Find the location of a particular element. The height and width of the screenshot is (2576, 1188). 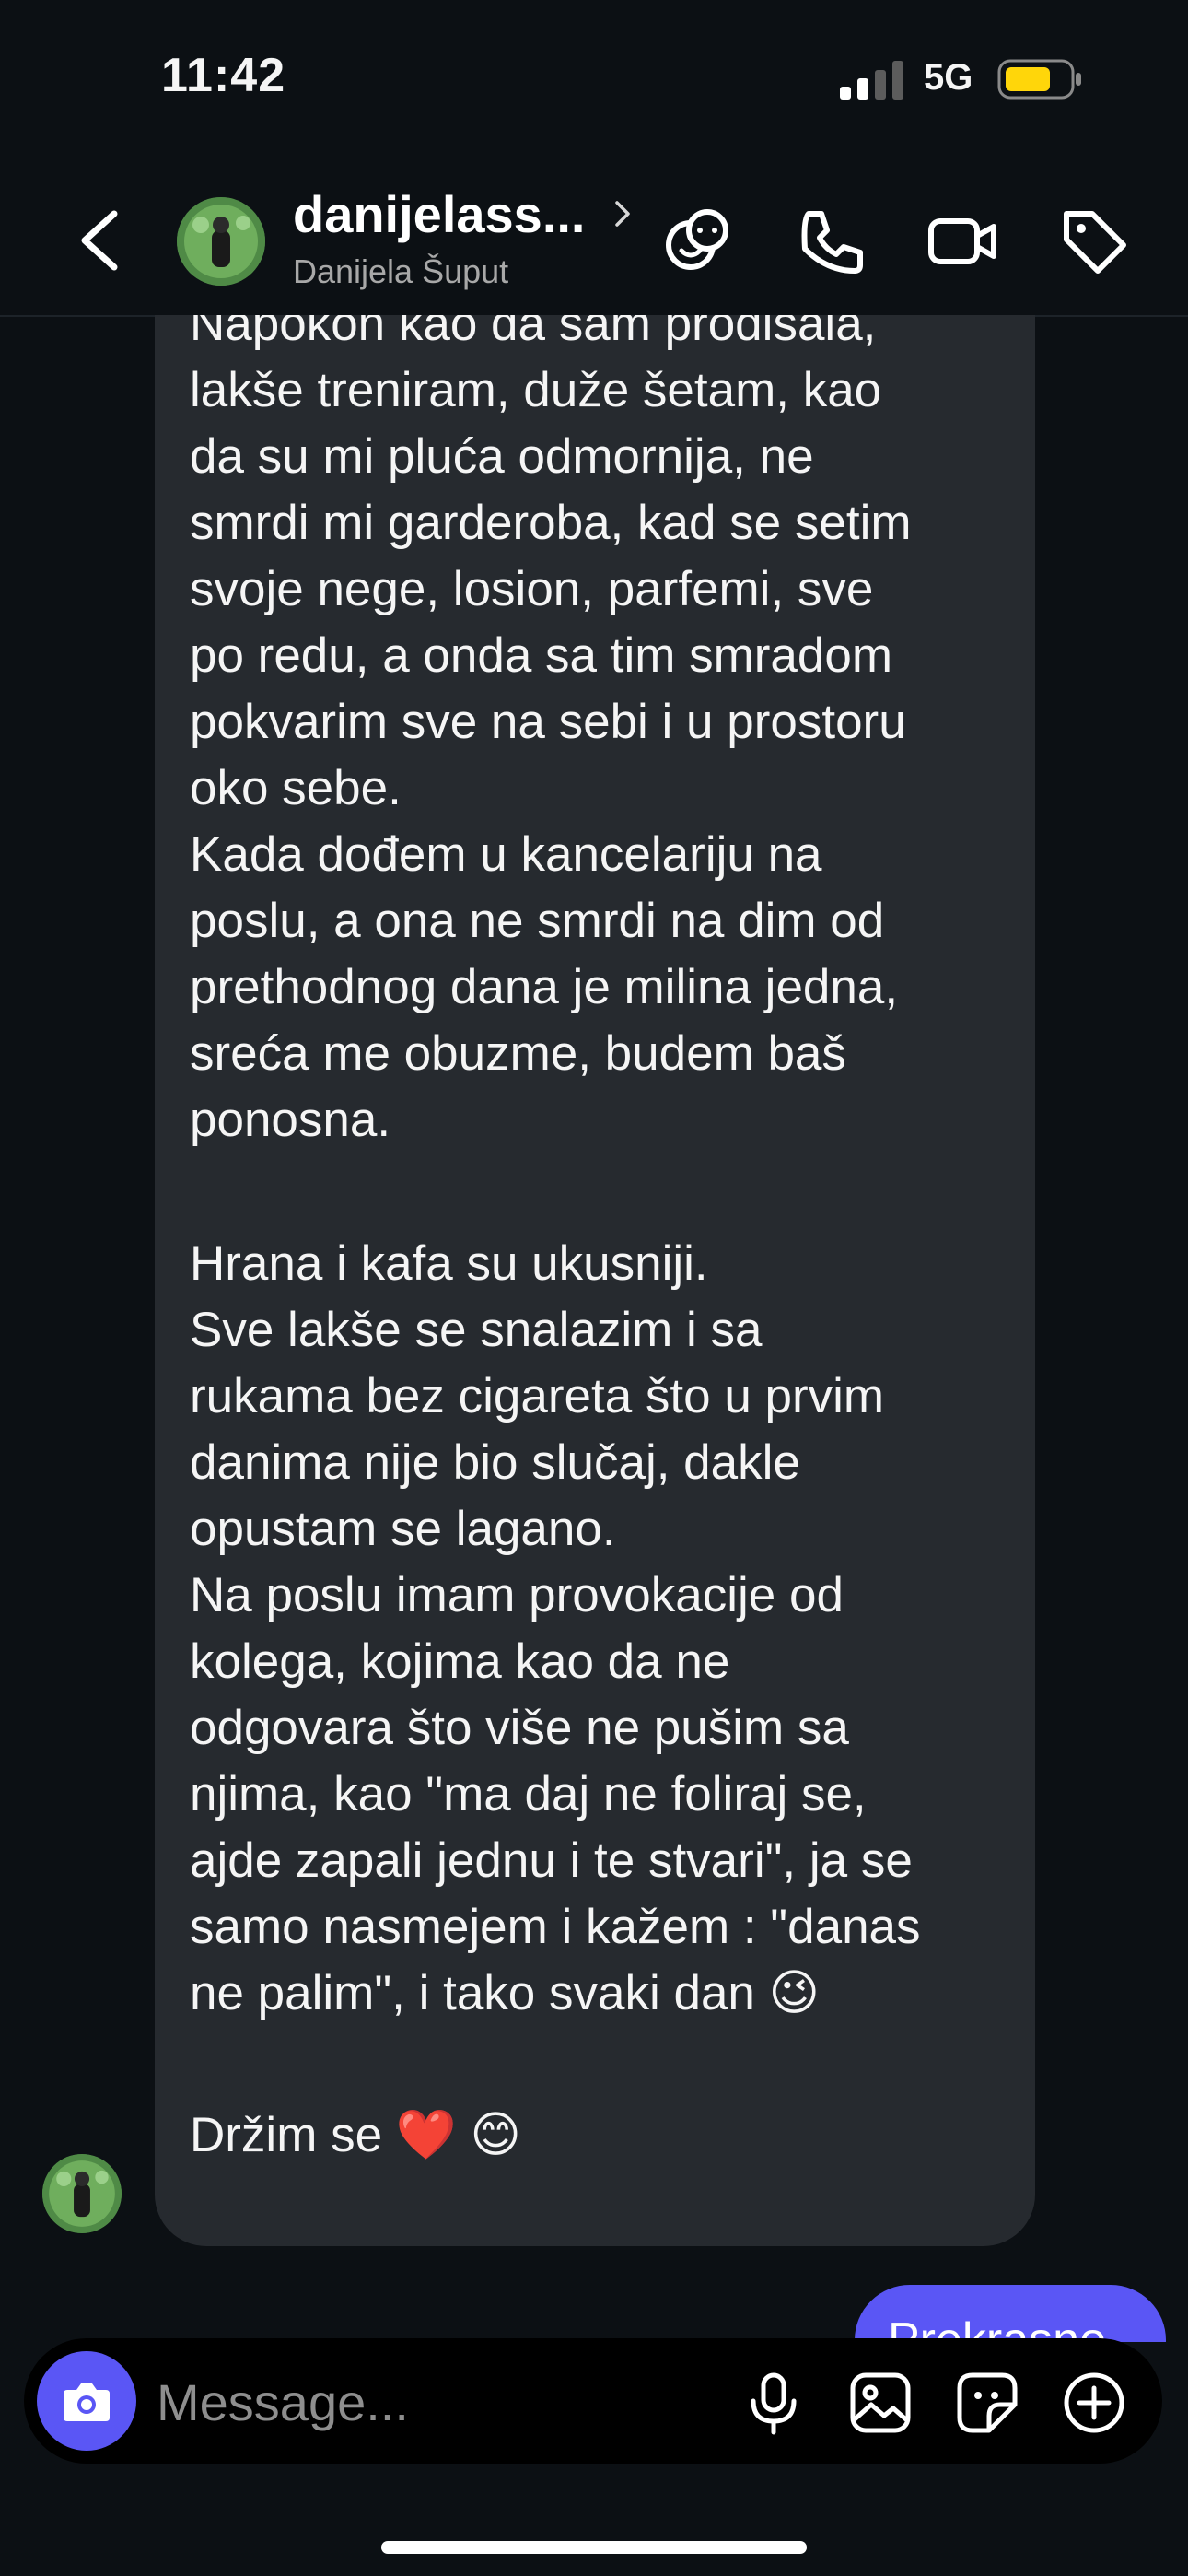

message-line: prethodnog dana je milina jedna, is located at coordinates (544, 987).